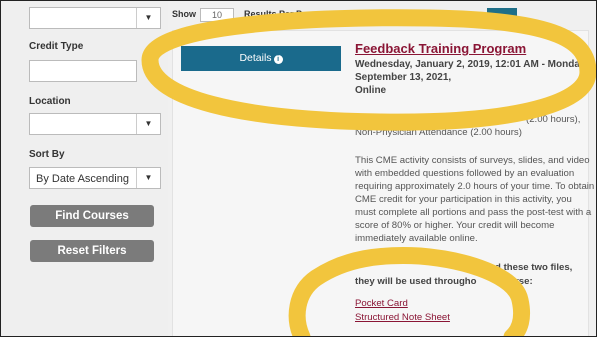  What do you see at coordinates (502, 12) in the screenshot?
I see `top-action-button` at bounding box center [502, 12].